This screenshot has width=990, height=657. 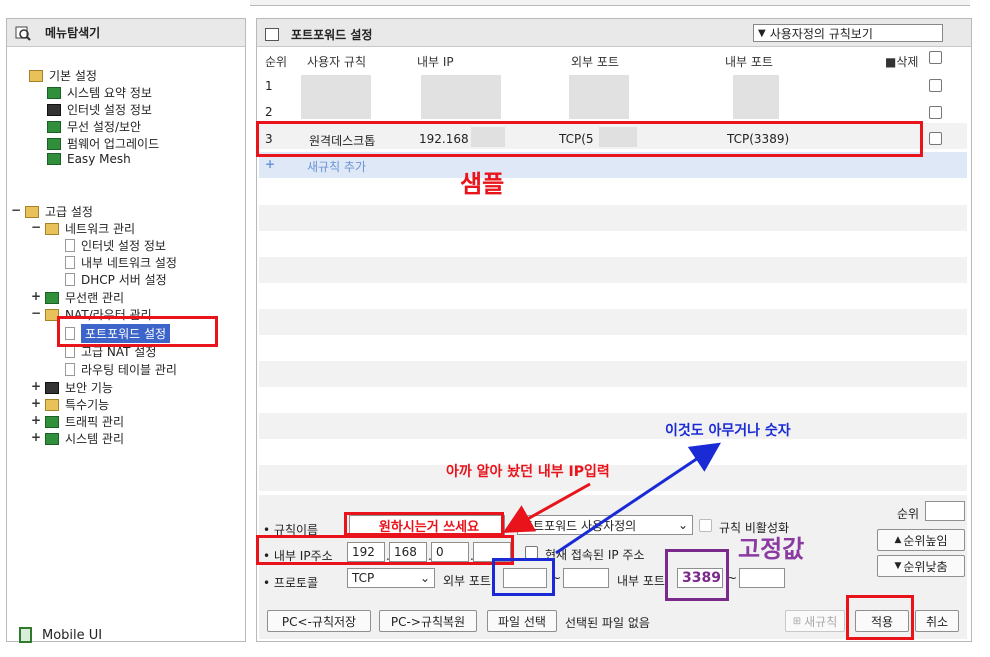 I want to click on table-header: 순위 사용자 규칙 내부 IP 외부 포트 내부 포트 ■삭제, so click(x=614, y=60).